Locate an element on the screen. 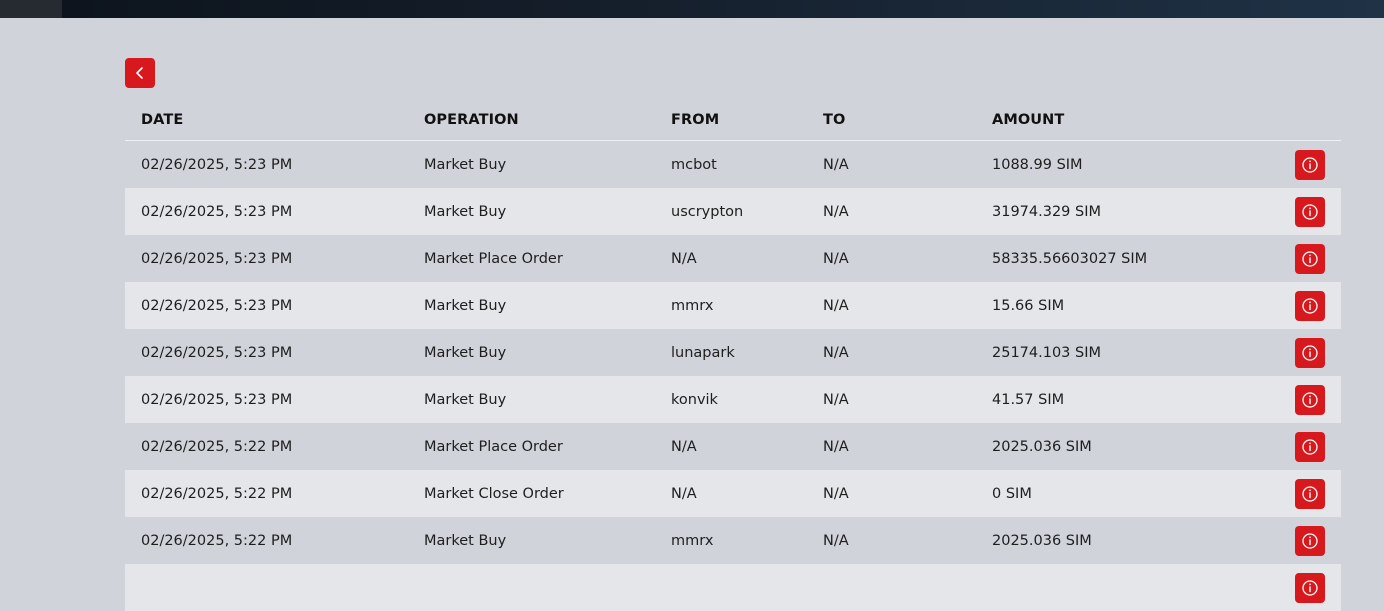 This screenshot has width=1384, height=611. chevron-left-icon is located at coordinates (140, 73).